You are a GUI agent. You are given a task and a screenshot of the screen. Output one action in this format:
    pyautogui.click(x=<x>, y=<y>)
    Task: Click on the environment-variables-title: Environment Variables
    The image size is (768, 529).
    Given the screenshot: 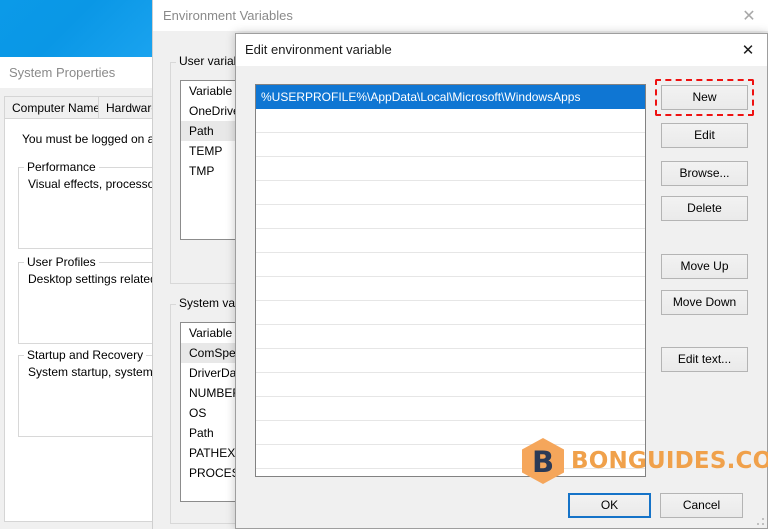 What is the action you would take?
    pyautogui.click(x=228, y=15)
    